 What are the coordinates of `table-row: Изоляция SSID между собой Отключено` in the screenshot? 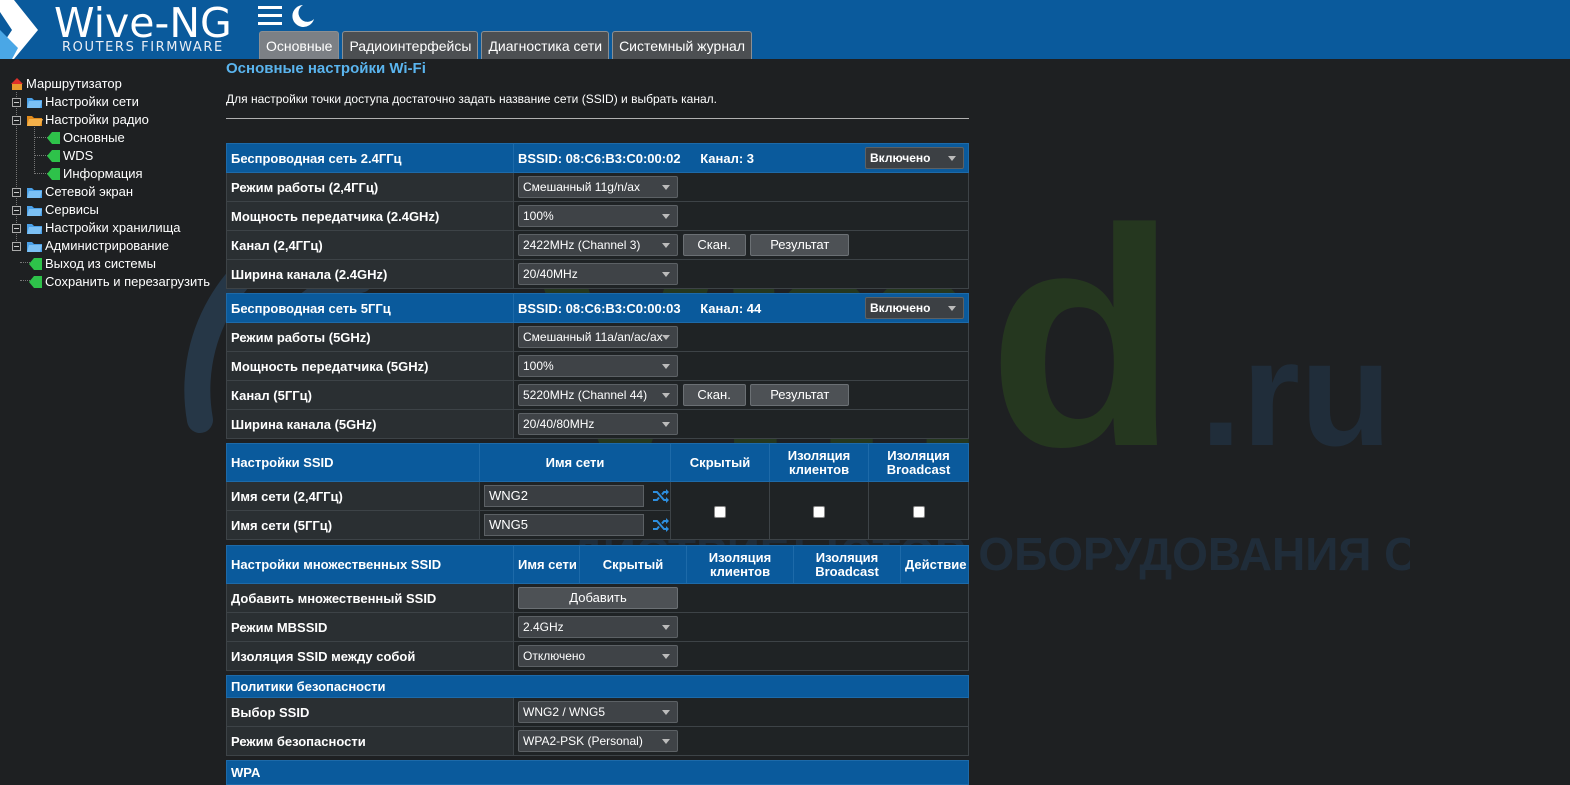 It's located at (597, 656).